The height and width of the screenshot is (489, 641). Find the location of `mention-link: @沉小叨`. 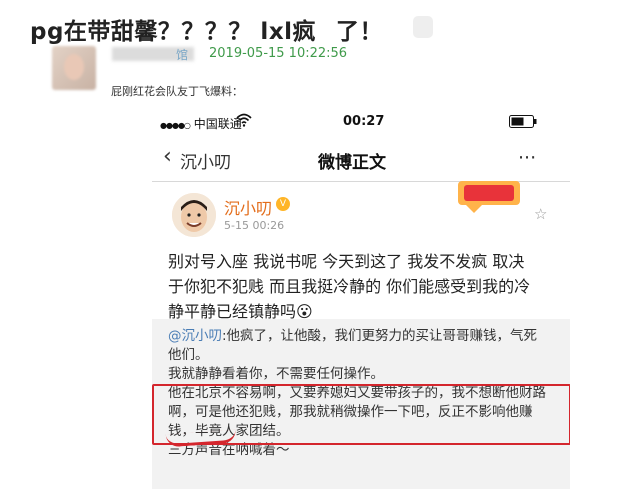

mention-link: @沉小叨 is located at coordinates (195, 336).